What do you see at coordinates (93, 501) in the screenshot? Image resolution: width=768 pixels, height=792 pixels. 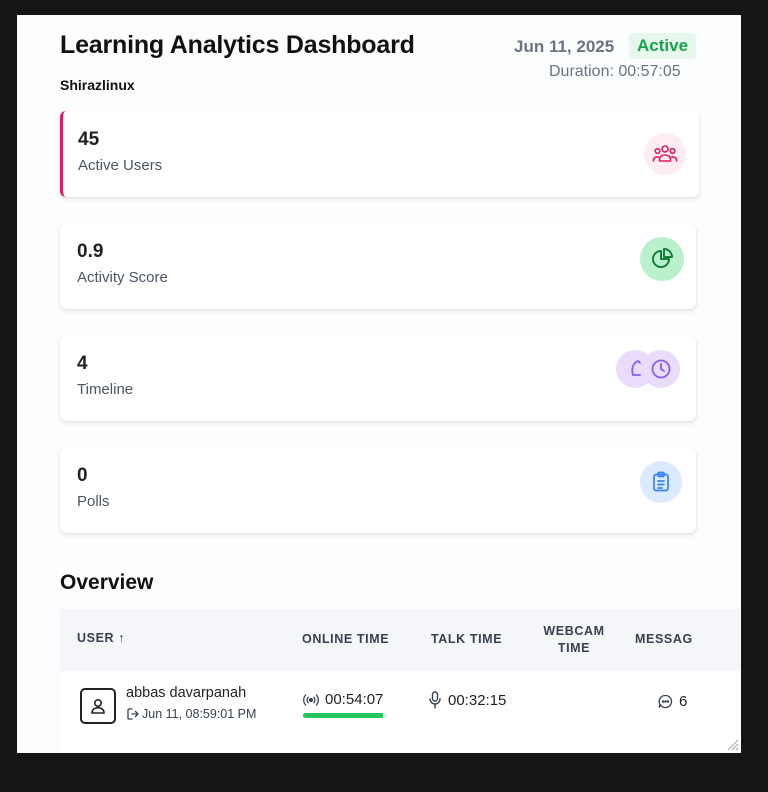 I see `card-label: Polls` at bounding box center [93, 501].